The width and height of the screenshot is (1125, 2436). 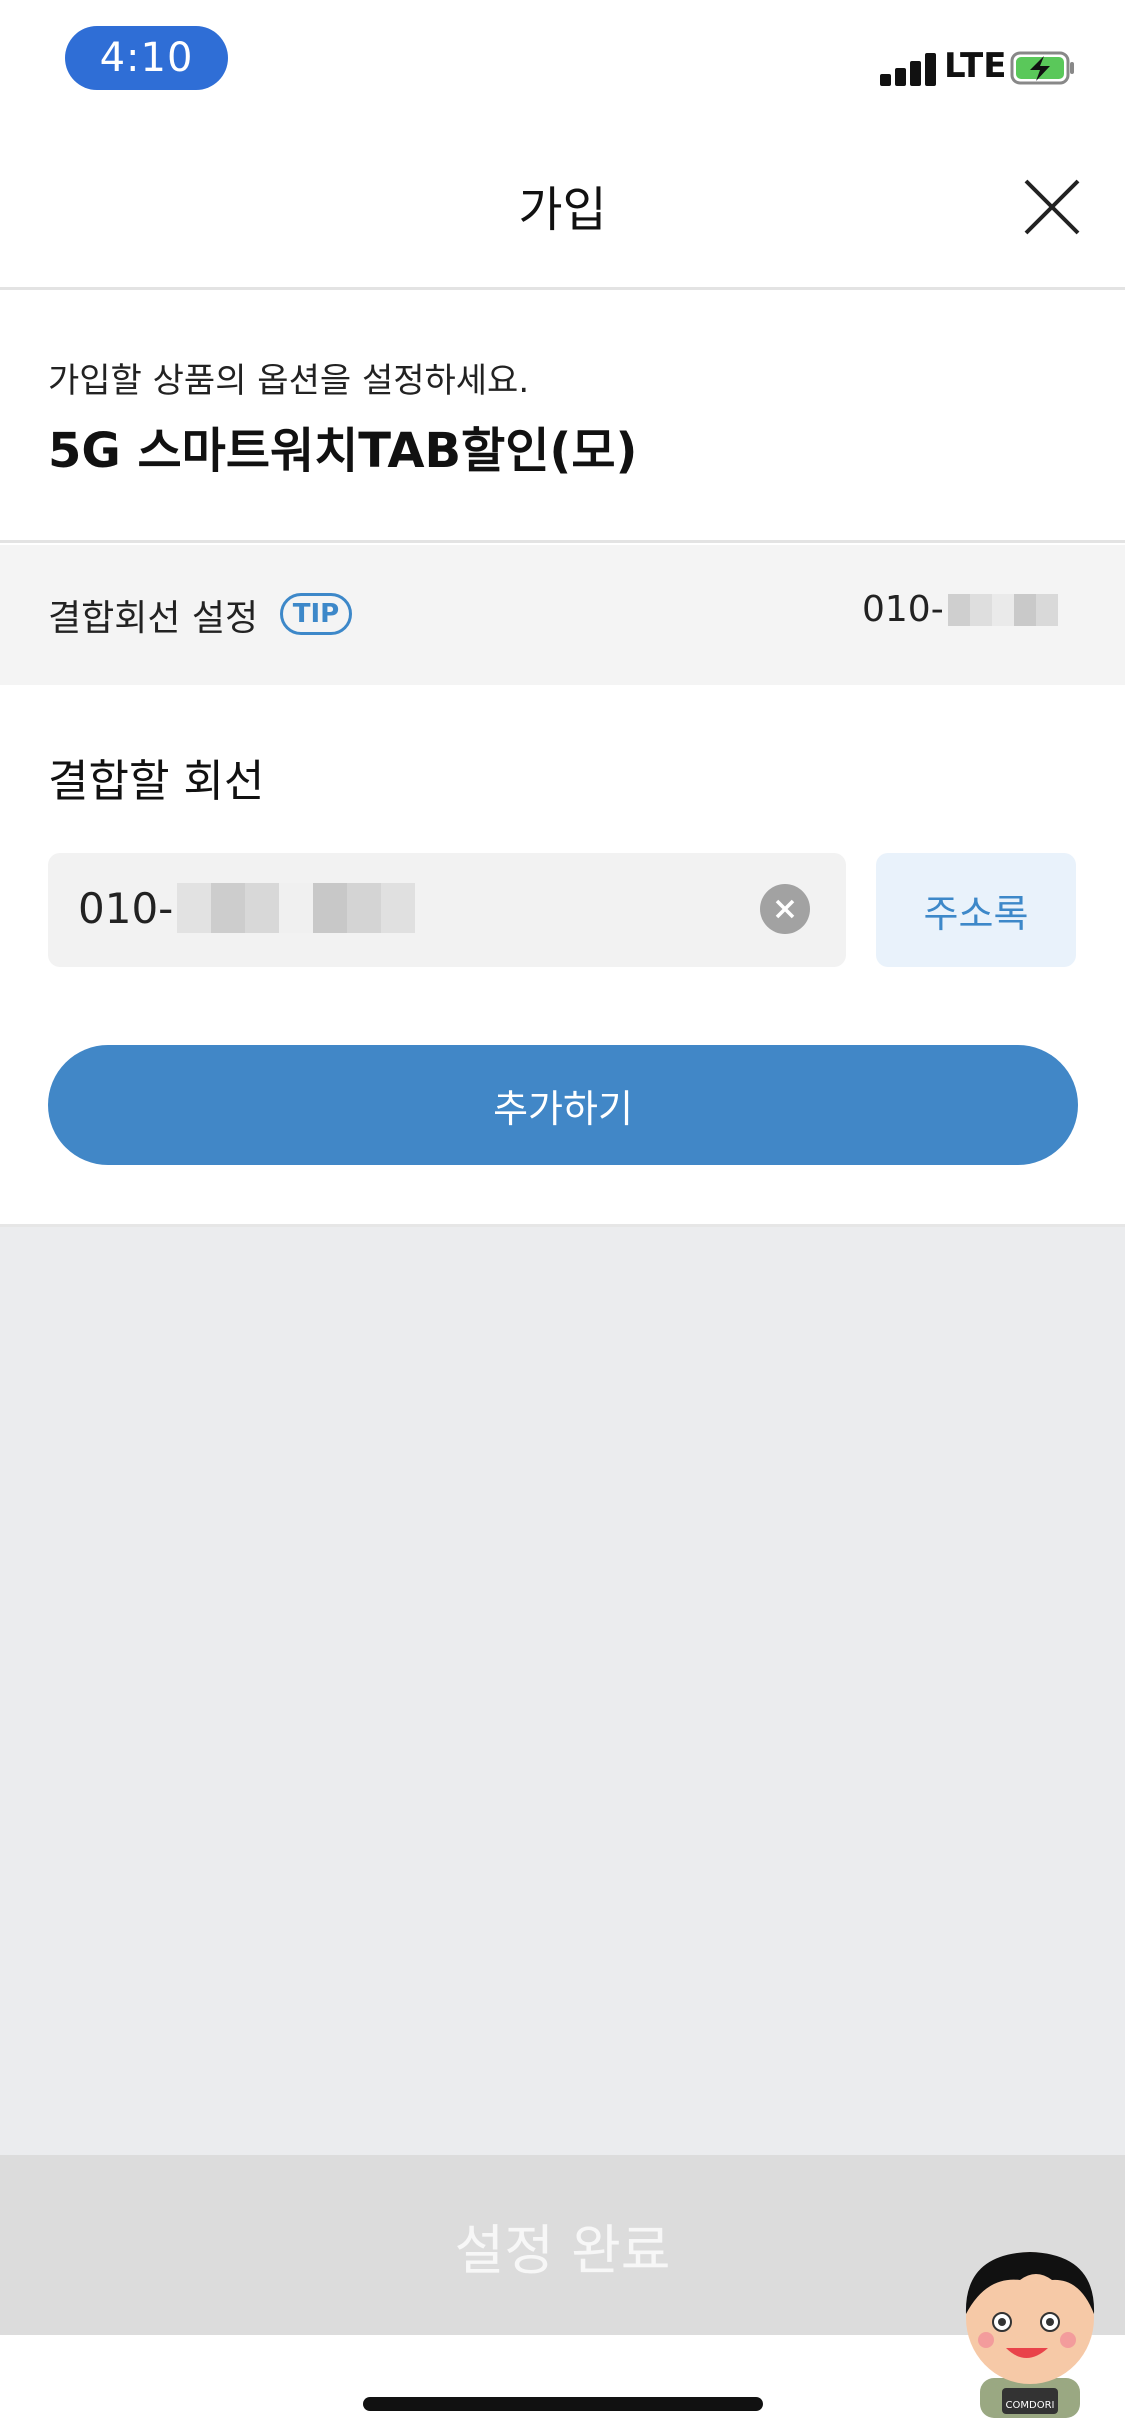 I want to click on status-time: 4:10, so click(x=146, y=58).